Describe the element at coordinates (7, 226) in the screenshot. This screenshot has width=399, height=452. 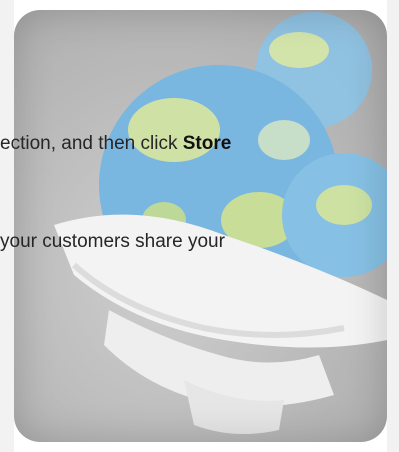
I see `page-gutter-left` at that location.